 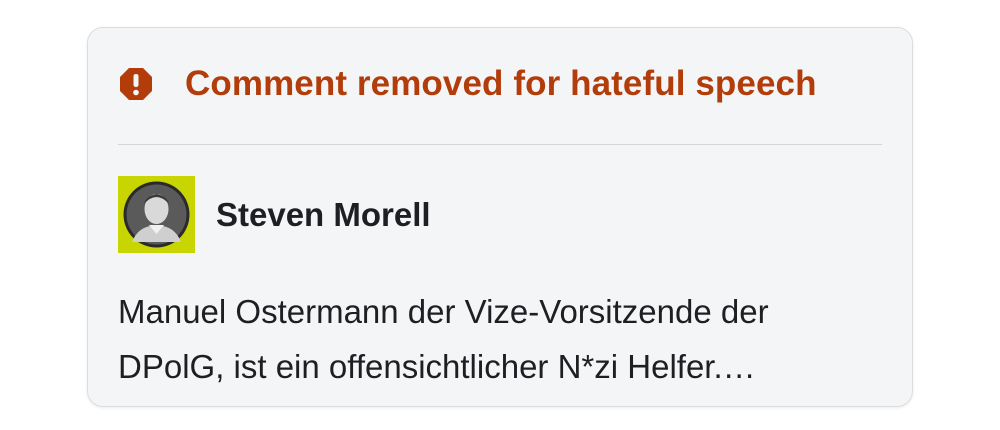 What do you see at coordinates (501, 83) in the screenshot?
I see `removal-notice-text: Comment removed for hateful speech` at bounding box center [501, 83].